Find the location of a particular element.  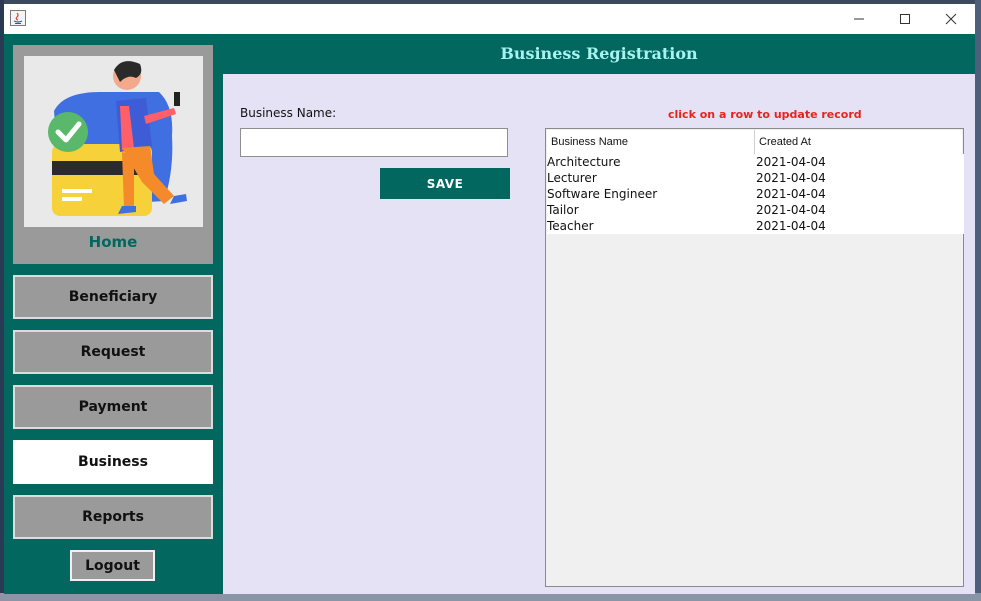

table-row: Tailor 2021-04-04 is located at coordinates (755, 210).